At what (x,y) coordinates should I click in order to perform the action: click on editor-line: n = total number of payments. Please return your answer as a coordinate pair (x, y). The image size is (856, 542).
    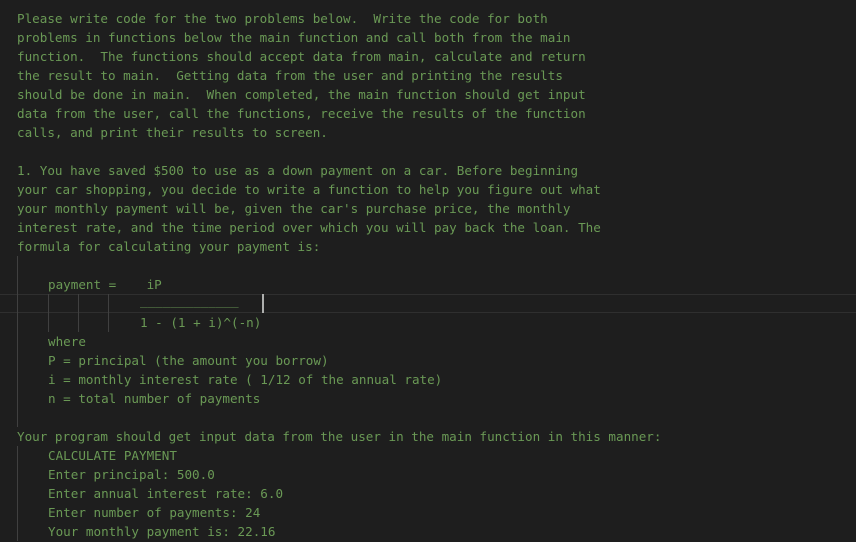
    Looking at the image, I should click on (428, 398).